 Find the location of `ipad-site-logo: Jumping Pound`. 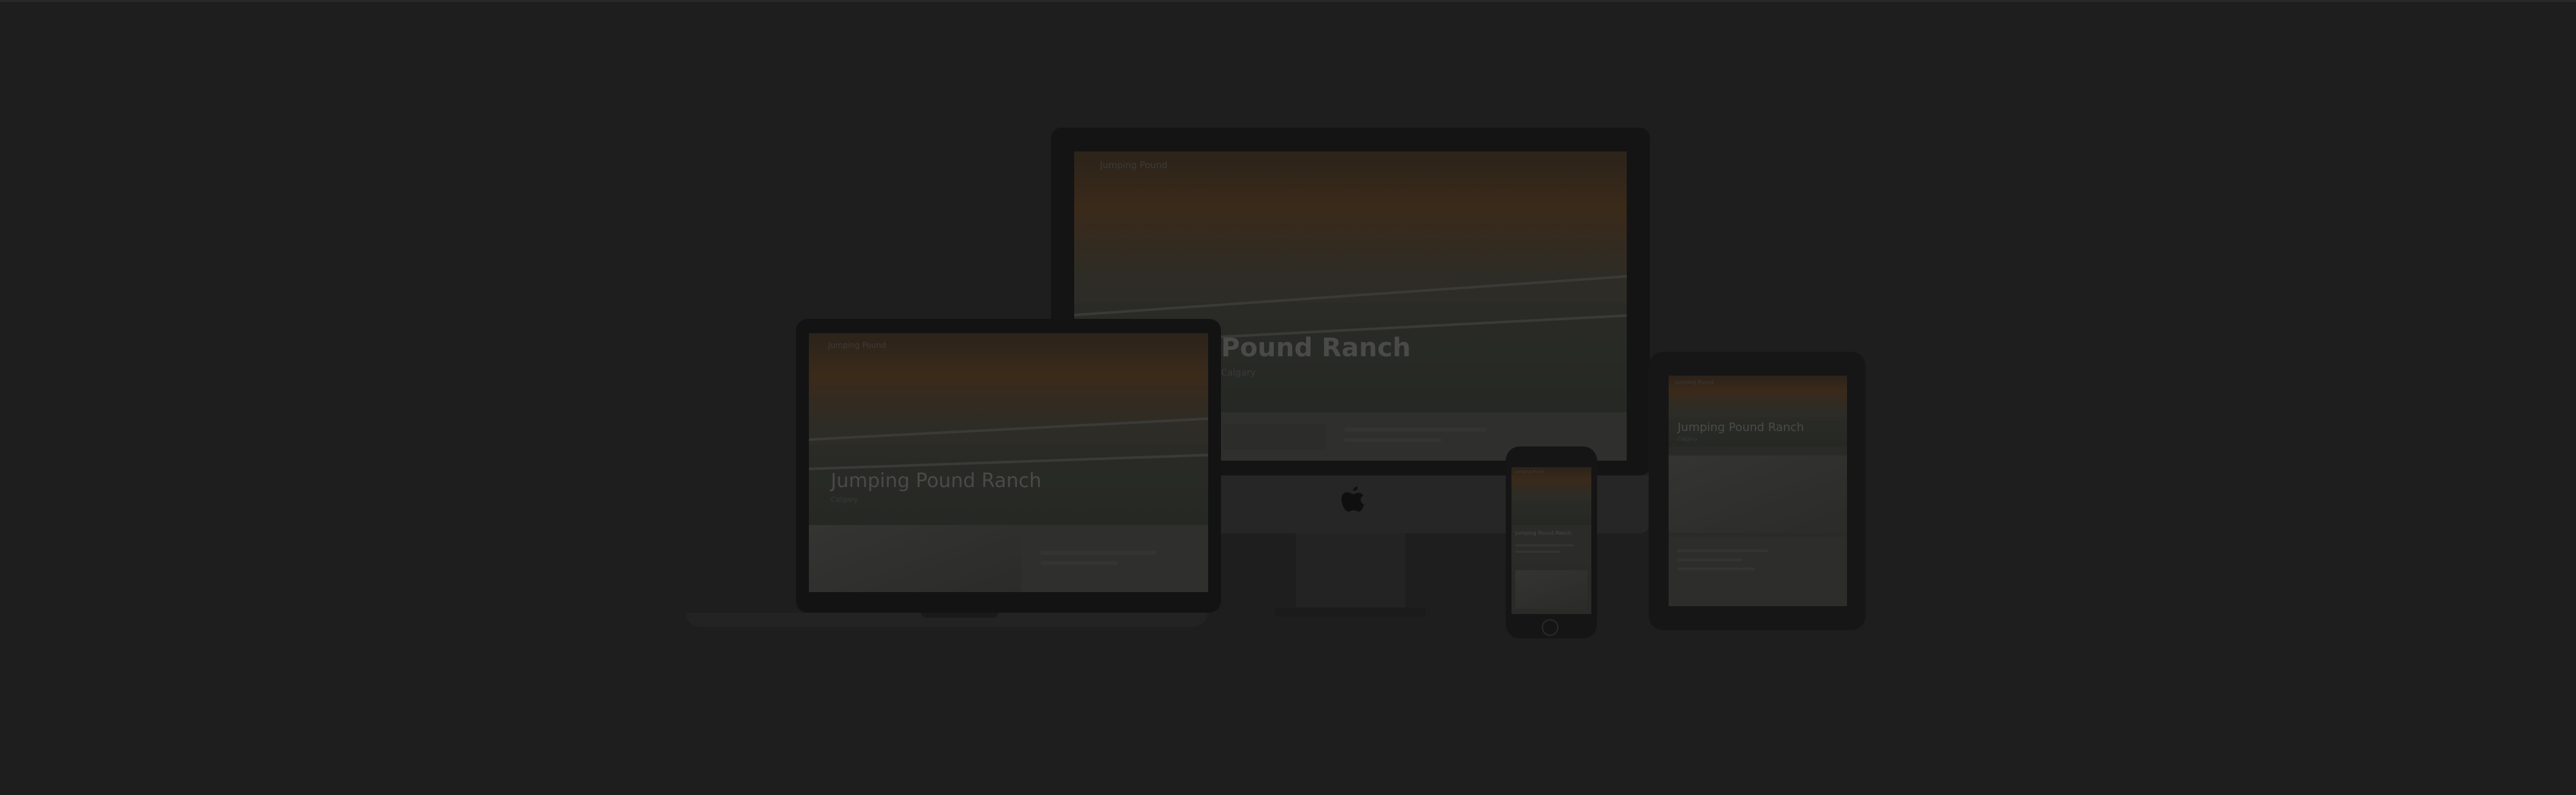

ipad-site-logo: Jumping Pound is located at coordinates (1694, 382).